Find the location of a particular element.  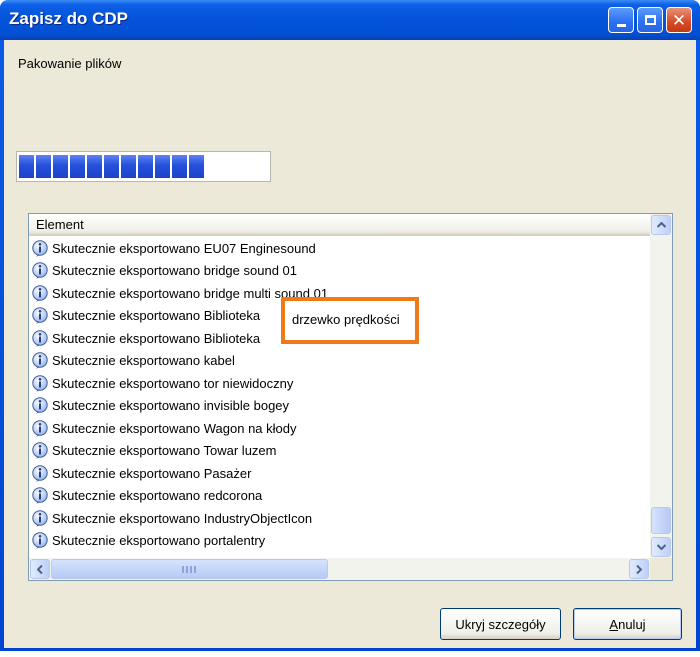

list-item: Skutecznie eksportowano Towar luzem is located at coordinates (339, 451).